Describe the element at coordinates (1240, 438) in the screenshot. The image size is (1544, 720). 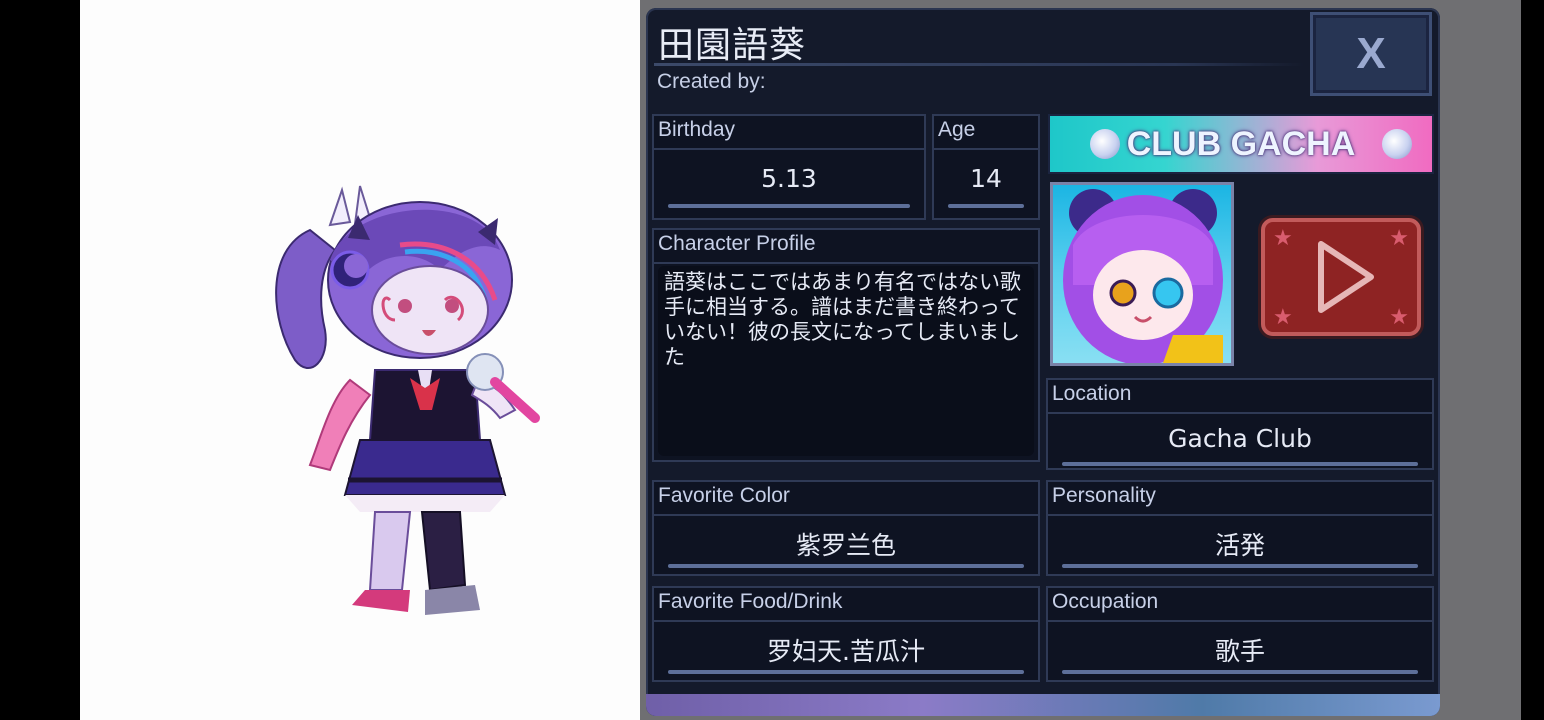
I see `location-value: Gacha Club` at that location.